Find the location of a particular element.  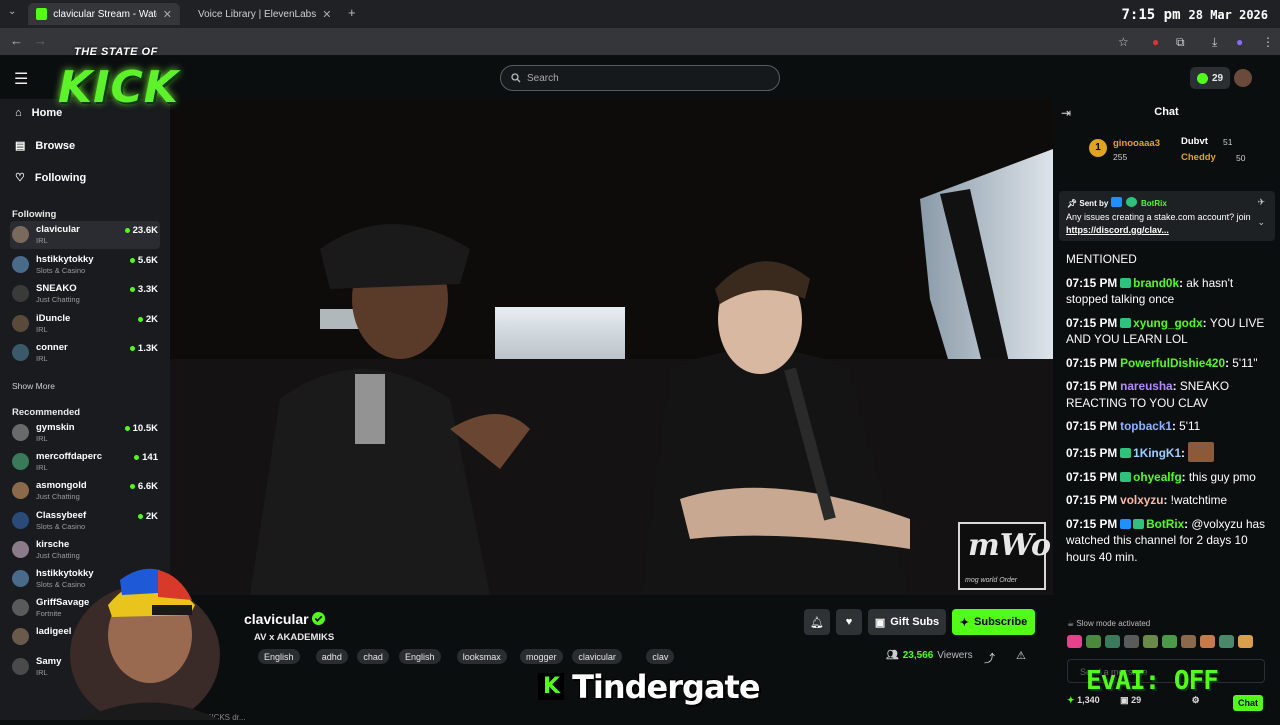

sidebar-channel: hstikkytokky Slots & Casino 5.6K is located at coordinates (85, 265).